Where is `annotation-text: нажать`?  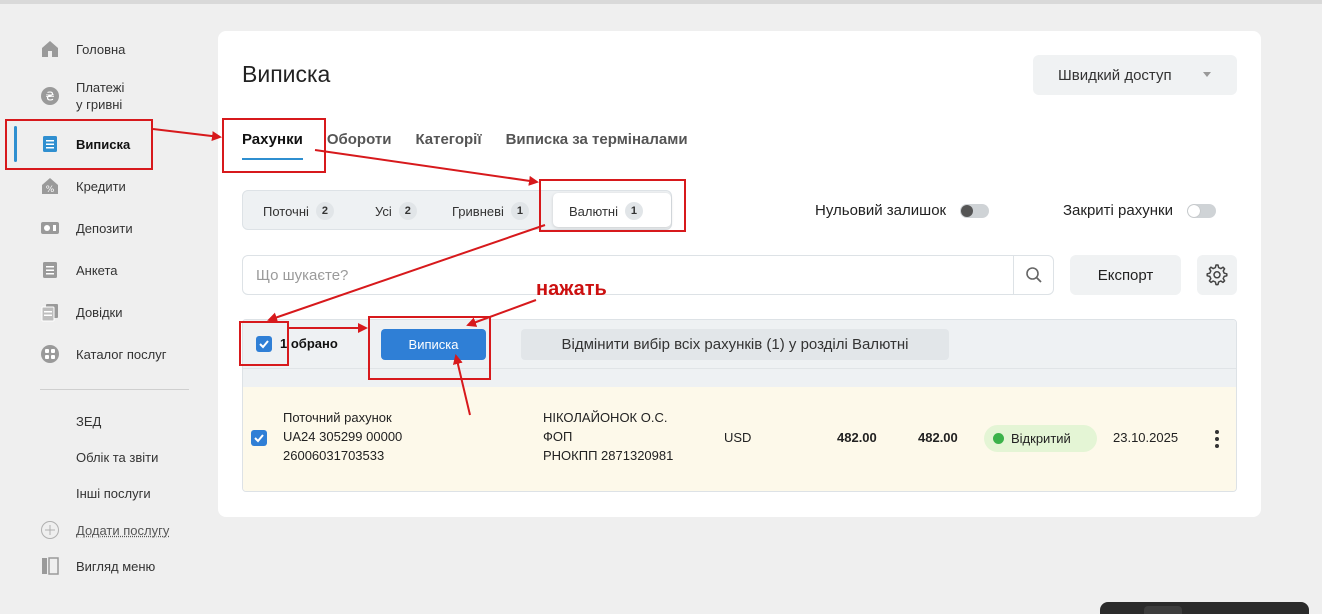 annotation-text: нажать is located at coordinates (571, 289).